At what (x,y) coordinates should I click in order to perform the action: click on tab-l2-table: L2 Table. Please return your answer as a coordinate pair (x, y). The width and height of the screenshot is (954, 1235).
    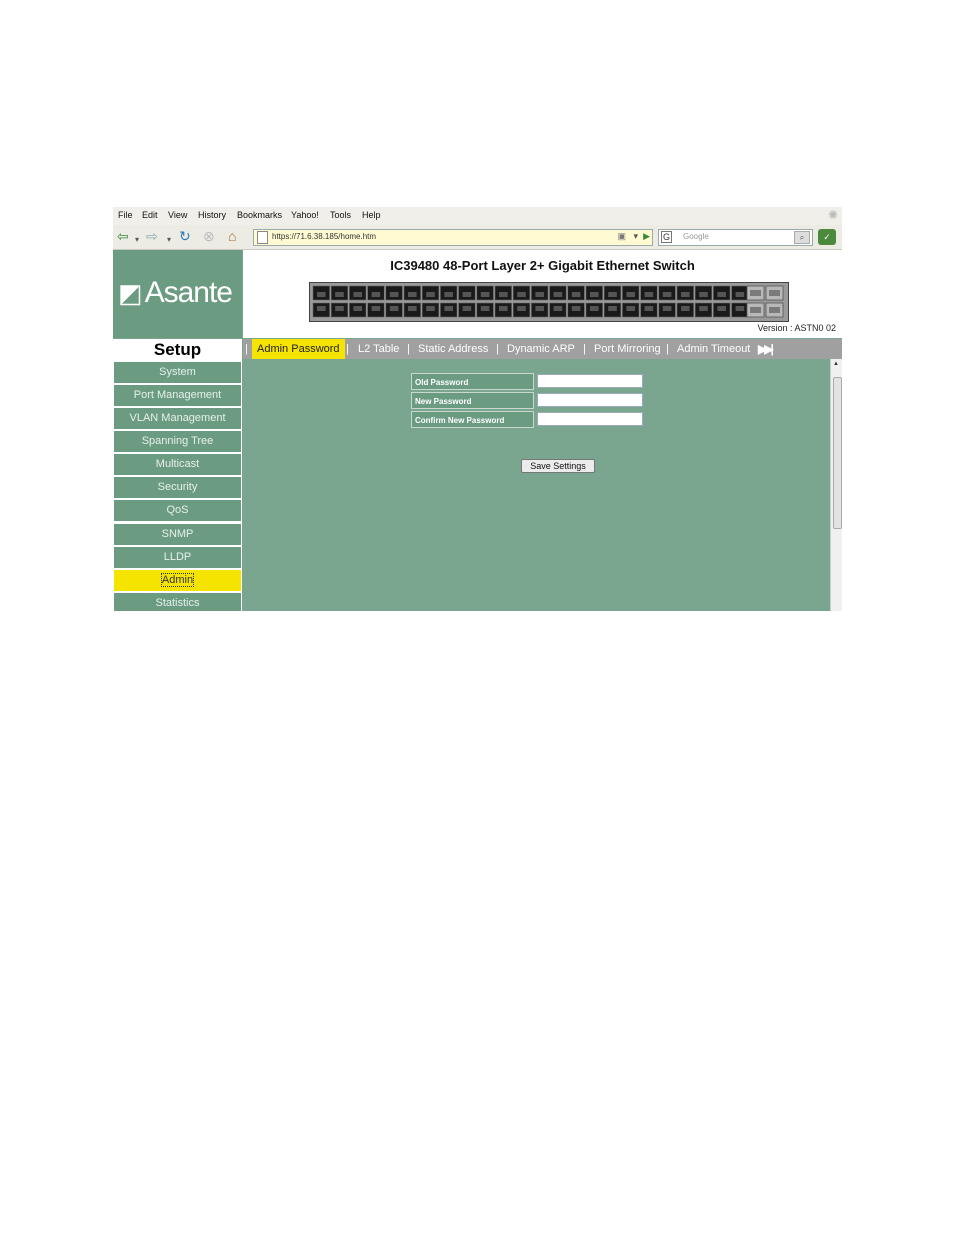
    Looking at the image, I should click on (378, 349).